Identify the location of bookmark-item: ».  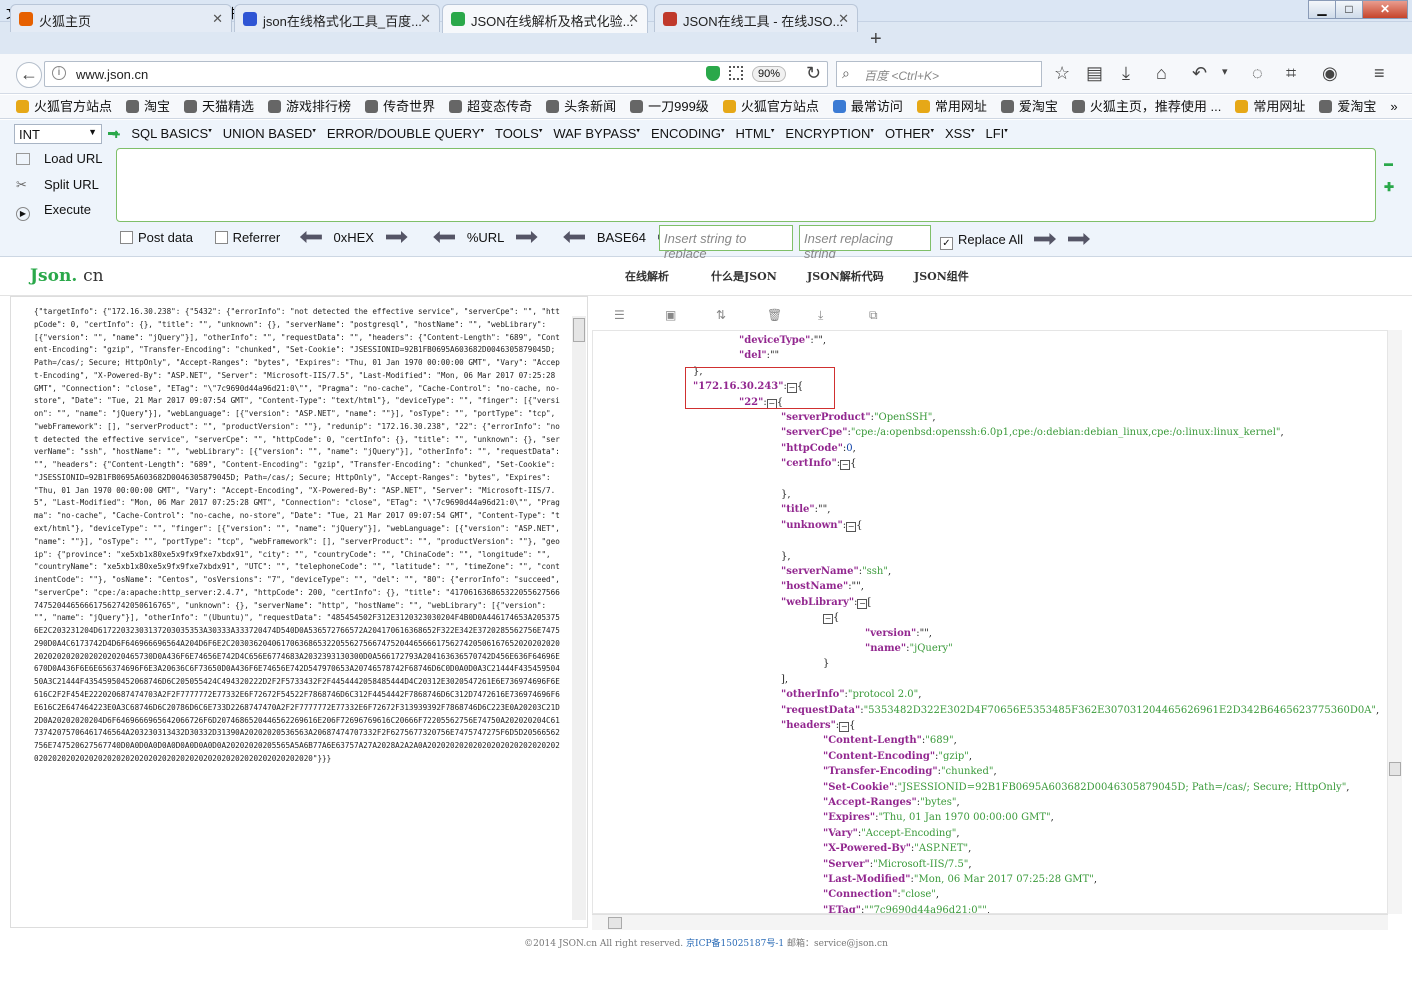
(1393, 106).